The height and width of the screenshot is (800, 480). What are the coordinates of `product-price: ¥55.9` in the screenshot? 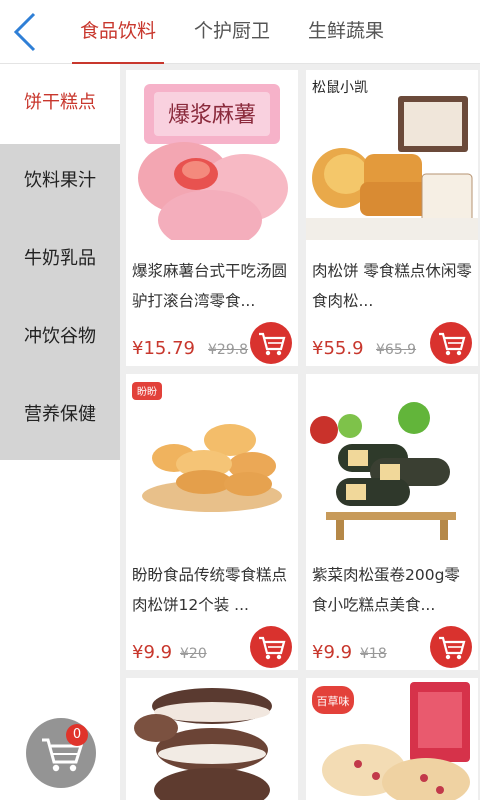 It's located at (338, 348).